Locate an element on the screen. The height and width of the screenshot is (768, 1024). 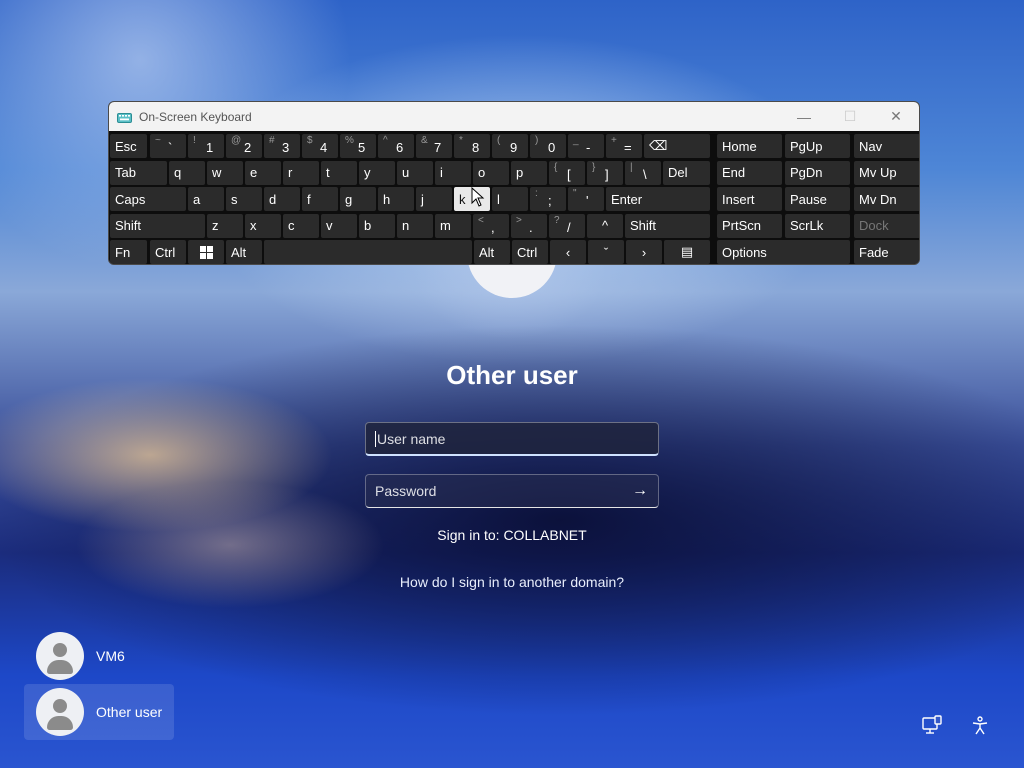
key-pause: Pause is located at coordinates (817, 199).